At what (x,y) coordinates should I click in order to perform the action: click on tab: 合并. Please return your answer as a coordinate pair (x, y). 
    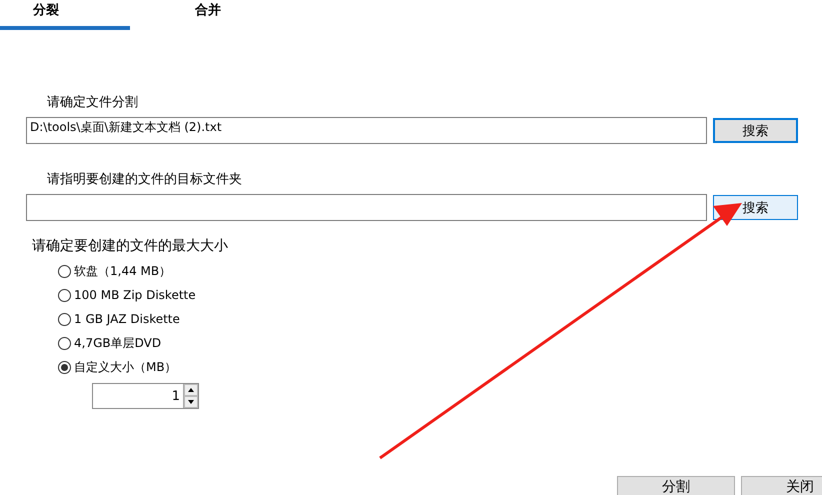
    Looking at the image, I should click on (195, 15).